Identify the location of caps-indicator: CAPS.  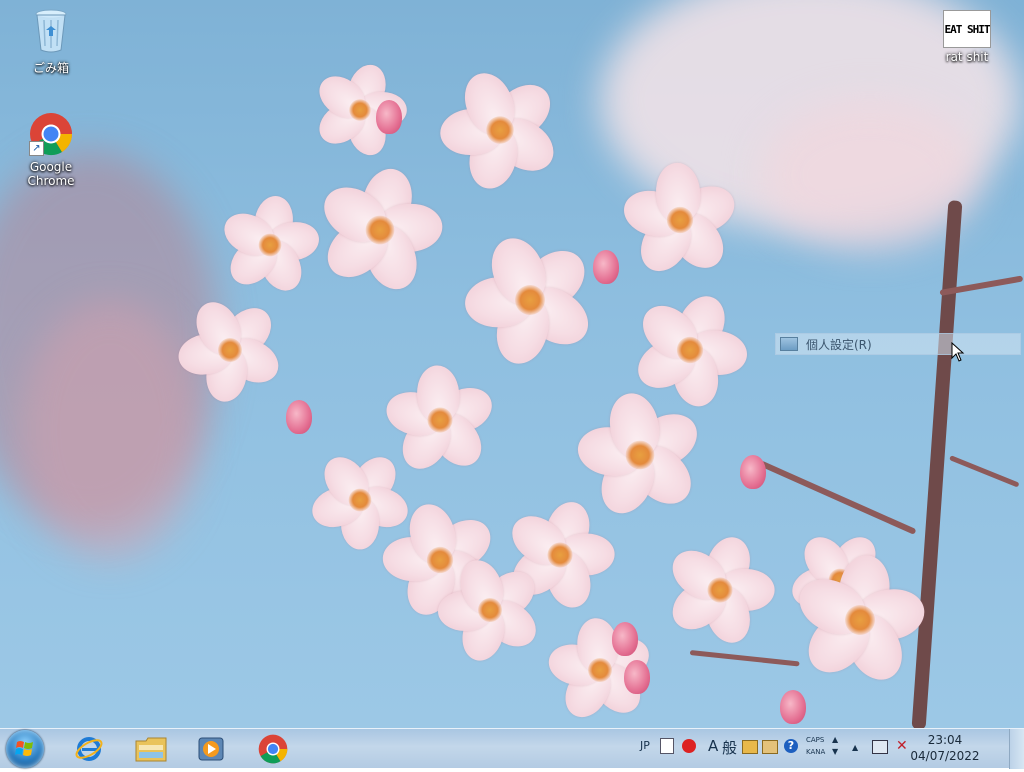
(815, 740).